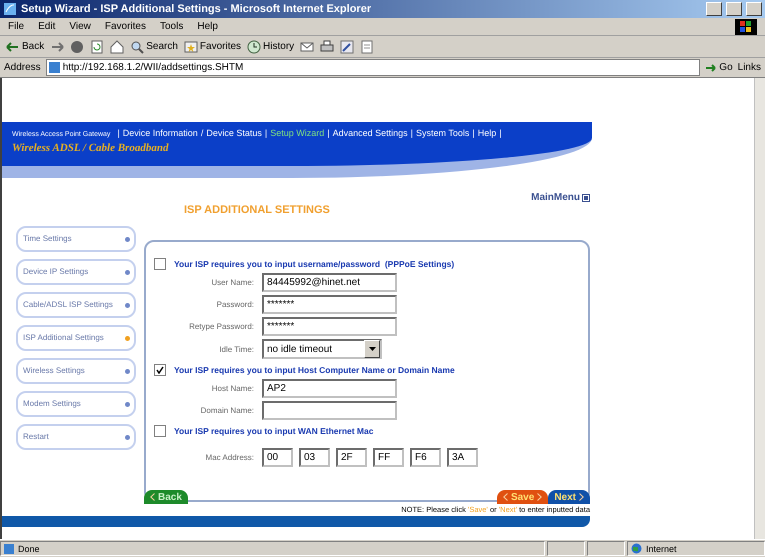  Describe the element at coordinates (372, 349) in the screenshot. I see `dropdown-arrow-icon` at that location.